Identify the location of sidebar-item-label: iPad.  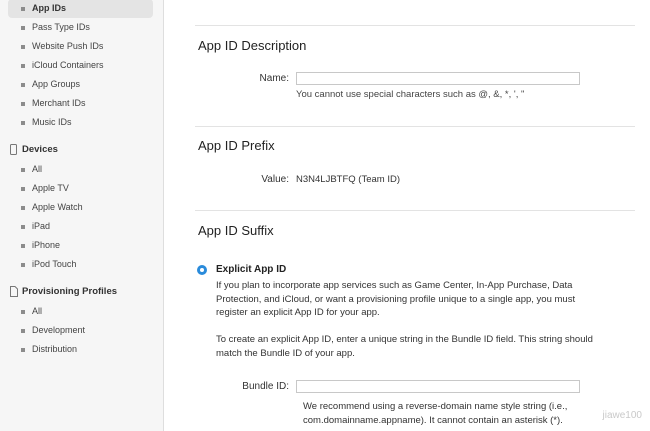
(41, 226).